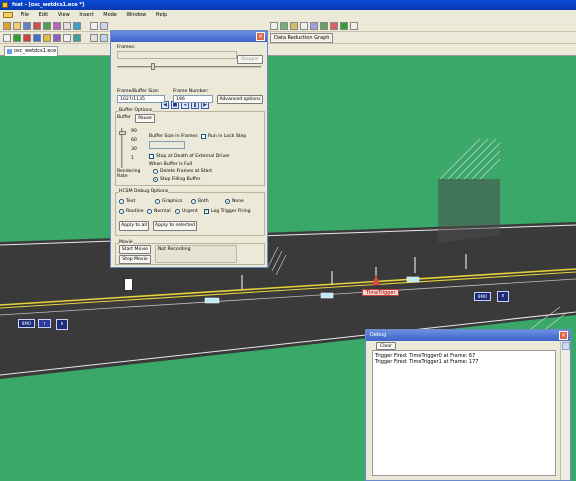 This screenshot has width=576, height=481. What do you see at coordinates (193, 99) in the screenshot?
I see `frame-number-field: 196` at bounding box center [193, 99].